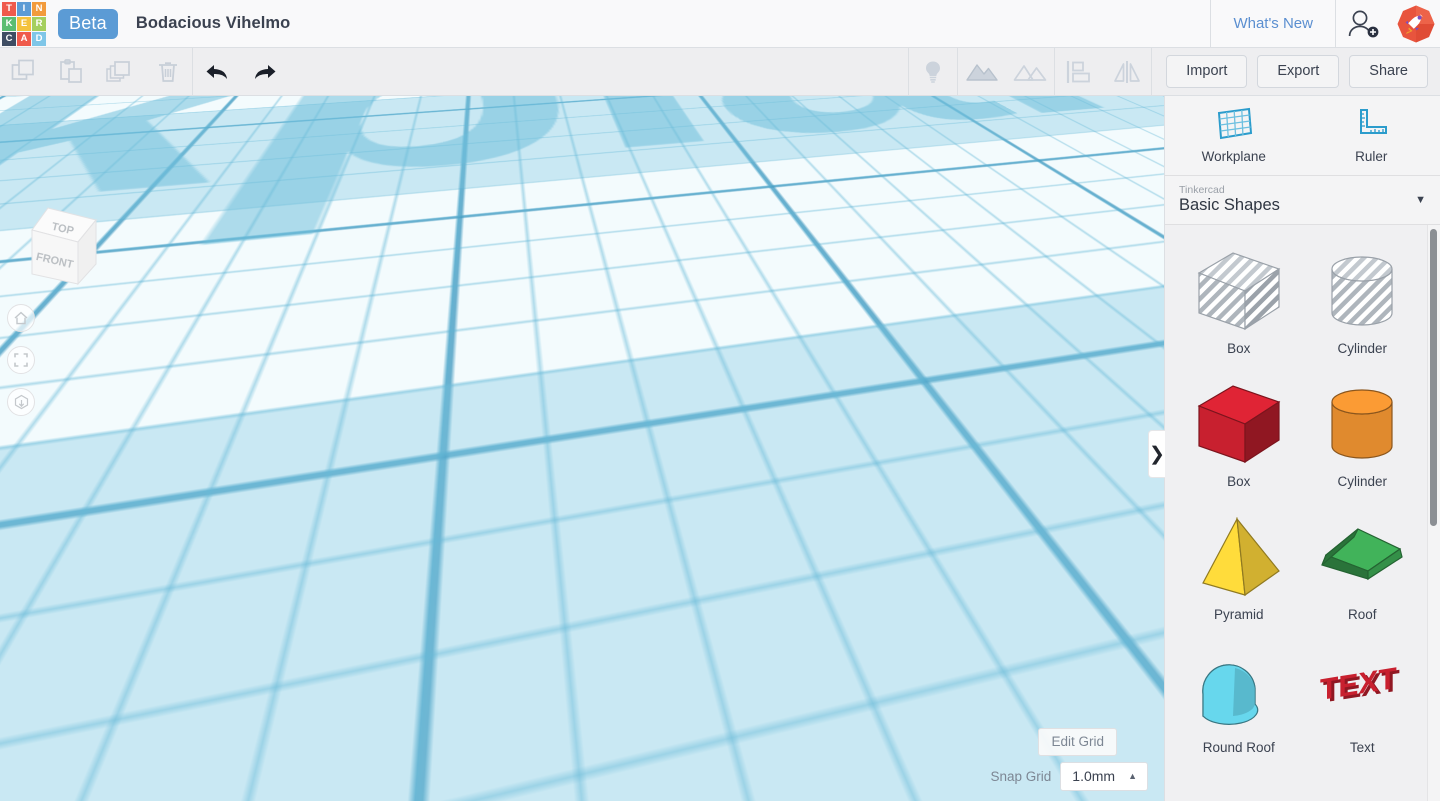 The width and height of the screenshot is (1440, 801). I want to click on toolbar-actions: Import Export Share, so click(1296, 72).